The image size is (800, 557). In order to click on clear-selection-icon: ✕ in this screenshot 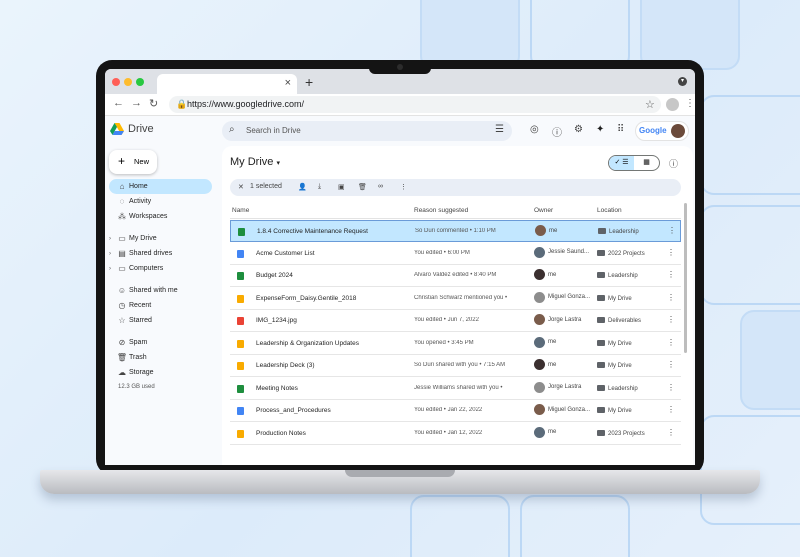, I will do `click(241, 187)`.